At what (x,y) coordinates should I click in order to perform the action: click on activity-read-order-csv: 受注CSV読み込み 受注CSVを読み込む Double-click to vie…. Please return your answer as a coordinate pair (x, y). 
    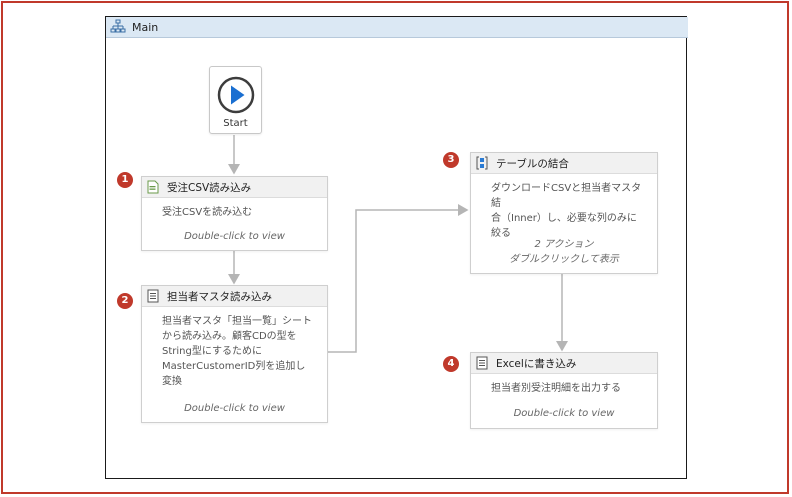
    Looking at the image, I should click on (234, 213).